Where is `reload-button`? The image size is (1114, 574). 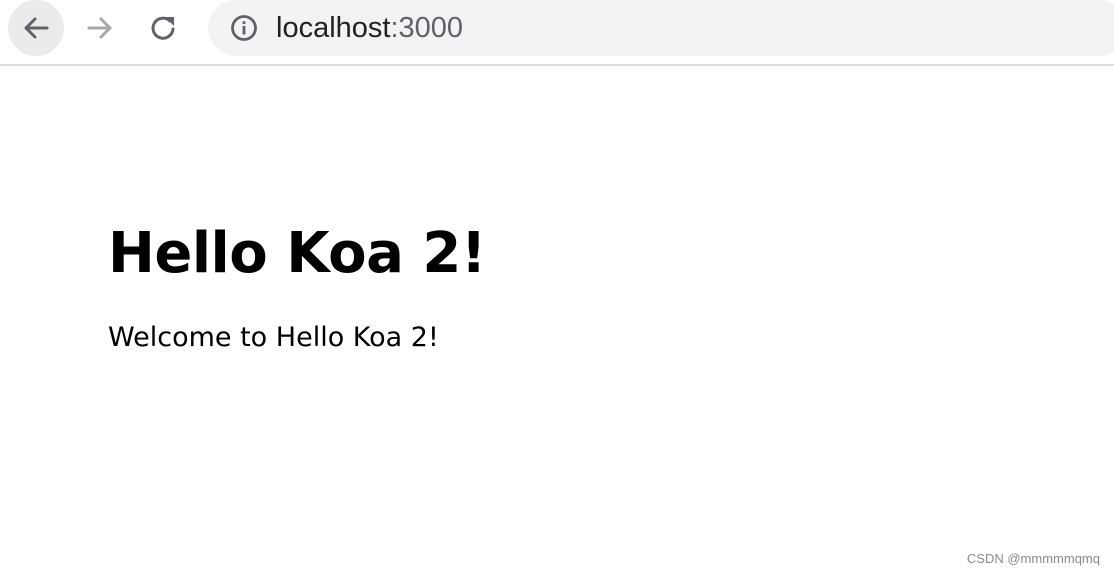 reload-button is located at coordinates (164, 28).